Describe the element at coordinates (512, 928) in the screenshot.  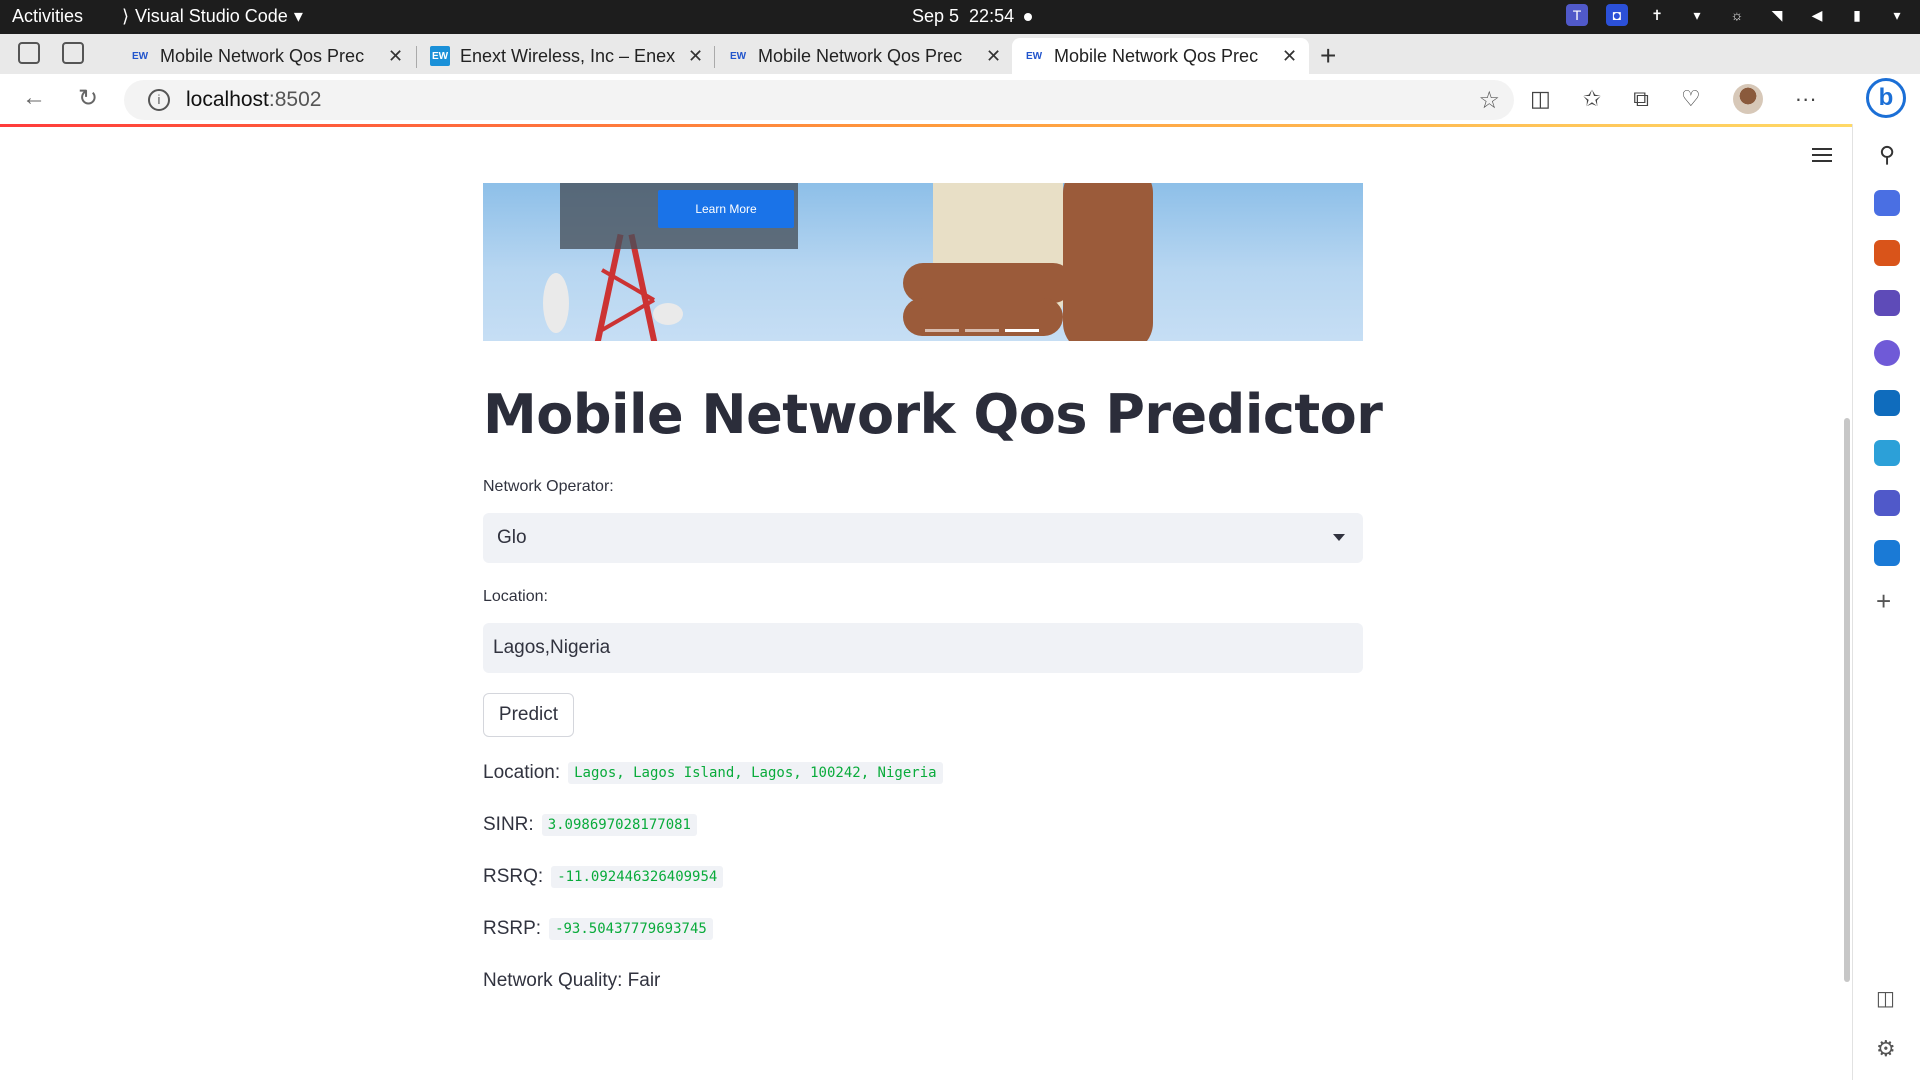
I see `result-rsrp-label: RSRP:` at that location.